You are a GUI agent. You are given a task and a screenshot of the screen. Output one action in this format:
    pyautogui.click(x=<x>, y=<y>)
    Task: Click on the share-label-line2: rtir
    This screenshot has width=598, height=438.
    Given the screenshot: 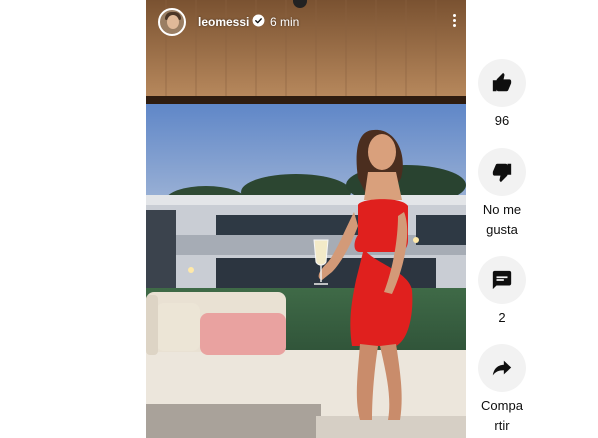 What is the action you would take?
    pyautogui.click(x=502, y=425)
    